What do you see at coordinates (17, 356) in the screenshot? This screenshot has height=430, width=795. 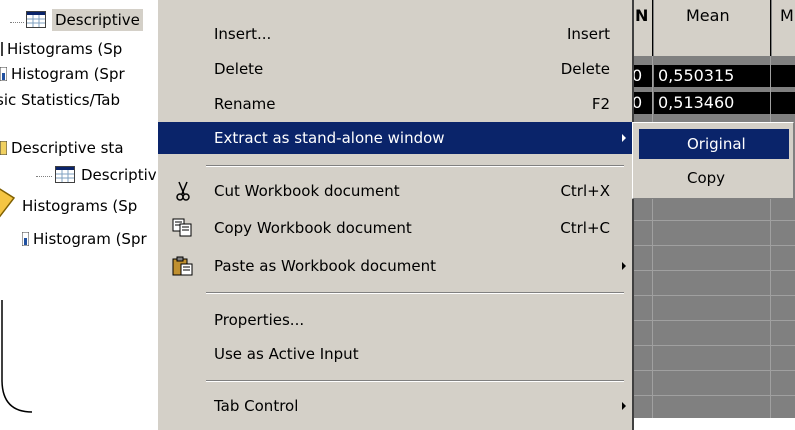 I see `callout-frame` at bounding box center [17, 356].